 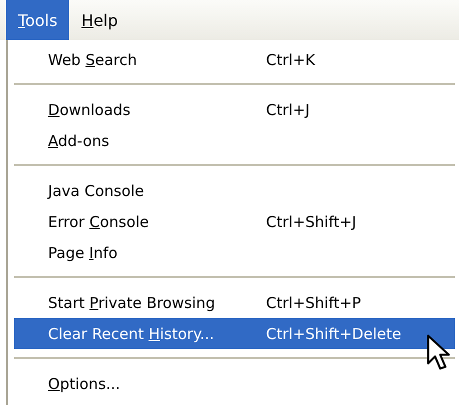 I want to click on menu-item: Web Search Ctrl+K, so click(x=234, y=59).